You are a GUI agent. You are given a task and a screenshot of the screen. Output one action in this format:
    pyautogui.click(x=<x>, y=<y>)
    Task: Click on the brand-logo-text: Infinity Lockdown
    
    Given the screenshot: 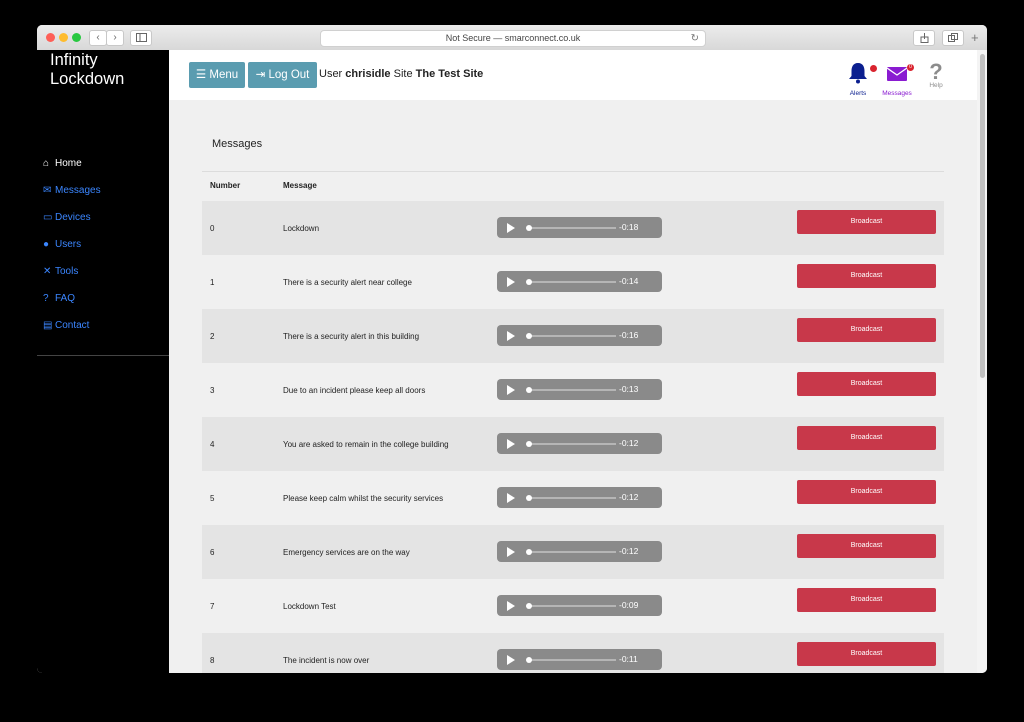 What is the action you would take?
    pyautogui.click(x=87, y=70)
    